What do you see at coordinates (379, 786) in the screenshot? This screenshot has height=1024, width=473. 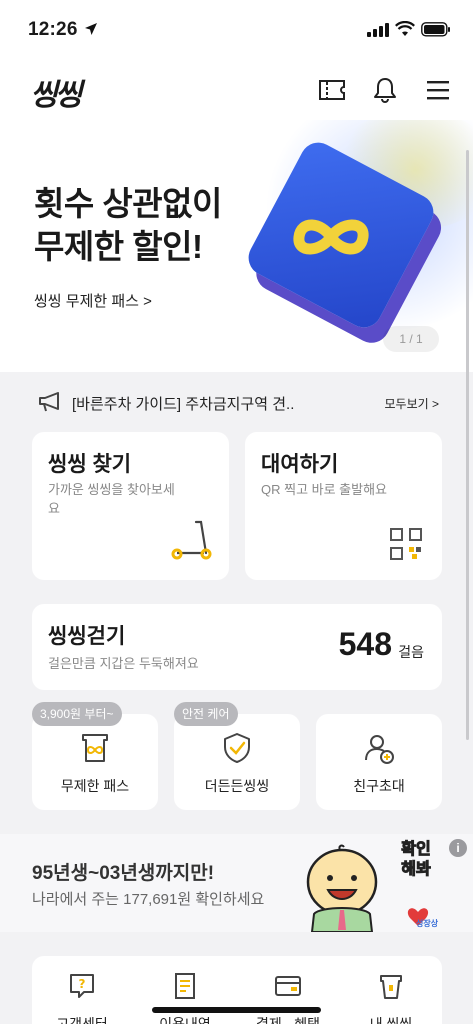 I see `invite-friend-label: 친구초대` at bounding box center [379, 786].